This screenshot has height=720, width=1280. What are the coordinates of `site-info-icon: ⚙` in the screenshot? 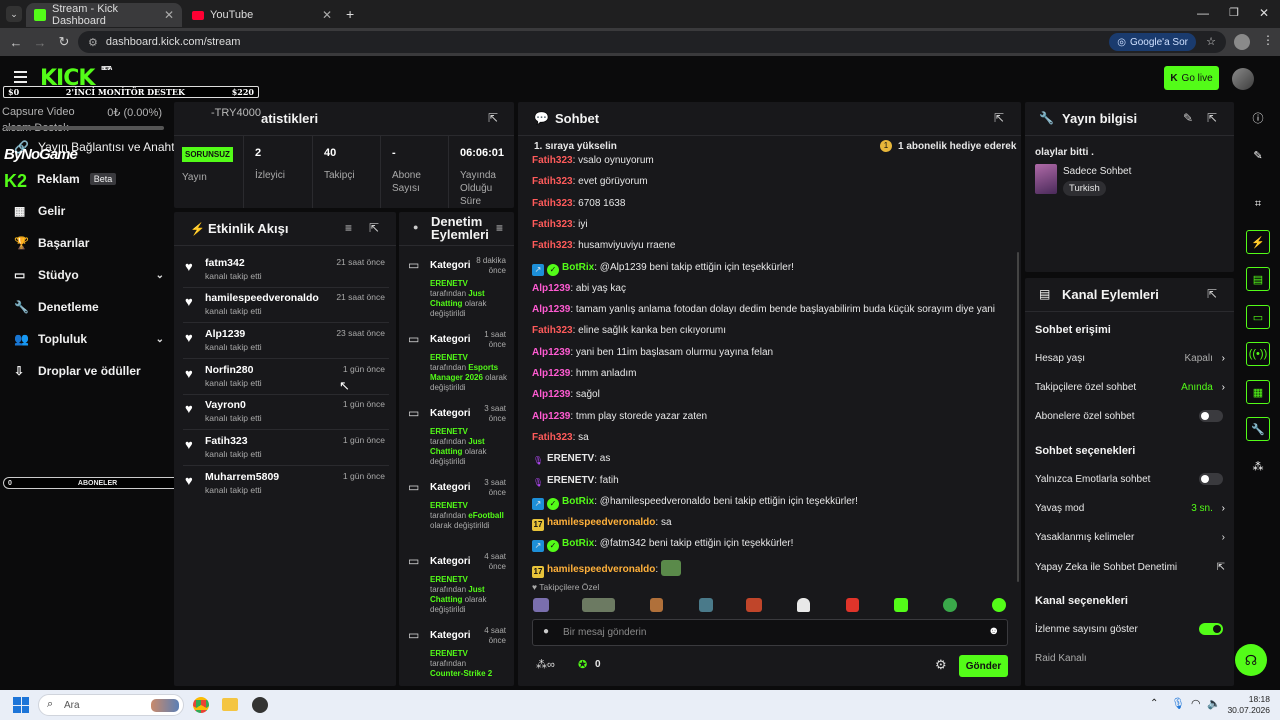 It's located at (93, 42).